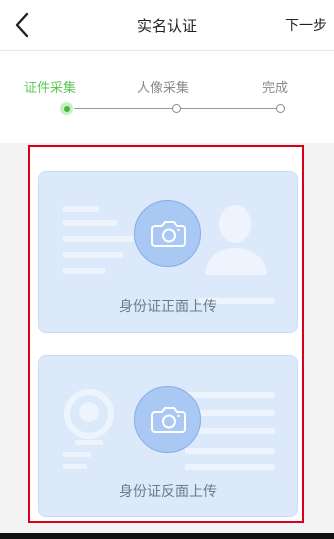 This screenshot has width=334, height=539. What do you see at coordinates (66, 108) in the screenshot?
I see `step-dot-active` at bounding box center [66, 108].